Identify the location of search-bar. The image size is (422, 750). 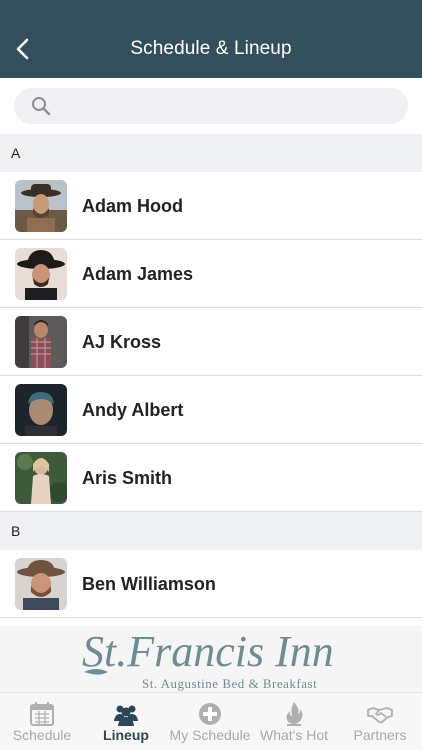
(211, 106).